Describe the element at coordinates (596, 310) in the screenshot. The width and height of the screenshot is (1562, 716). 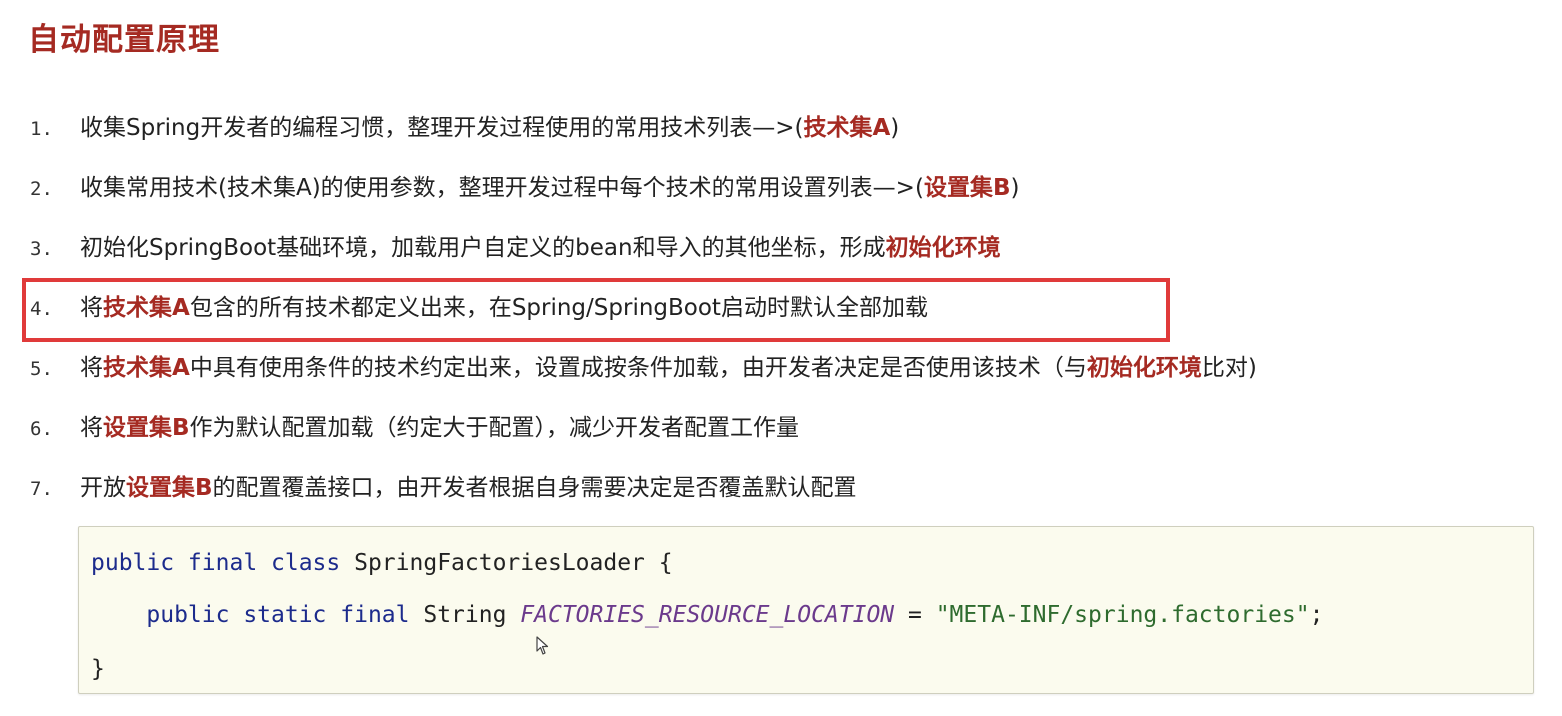
I see `highlight-box` at that location.